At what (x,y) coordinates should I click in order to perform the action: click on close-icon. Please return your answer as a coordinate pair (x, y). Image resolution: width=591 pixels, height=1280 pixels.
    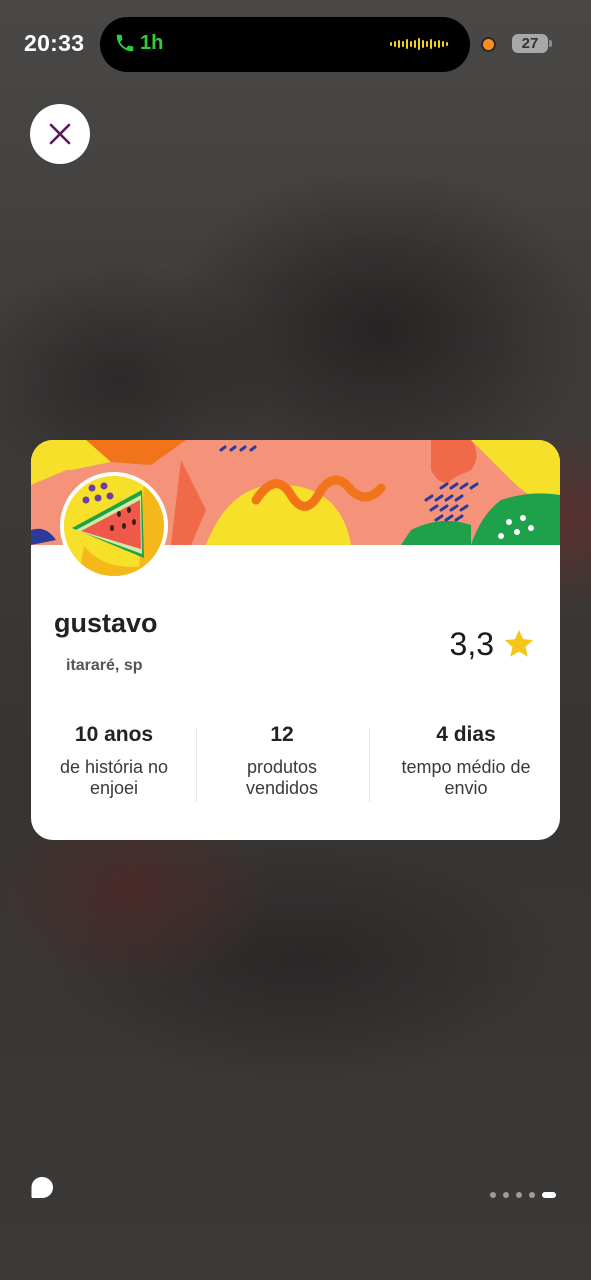
    Looking at the image, I should click on (60, 134).